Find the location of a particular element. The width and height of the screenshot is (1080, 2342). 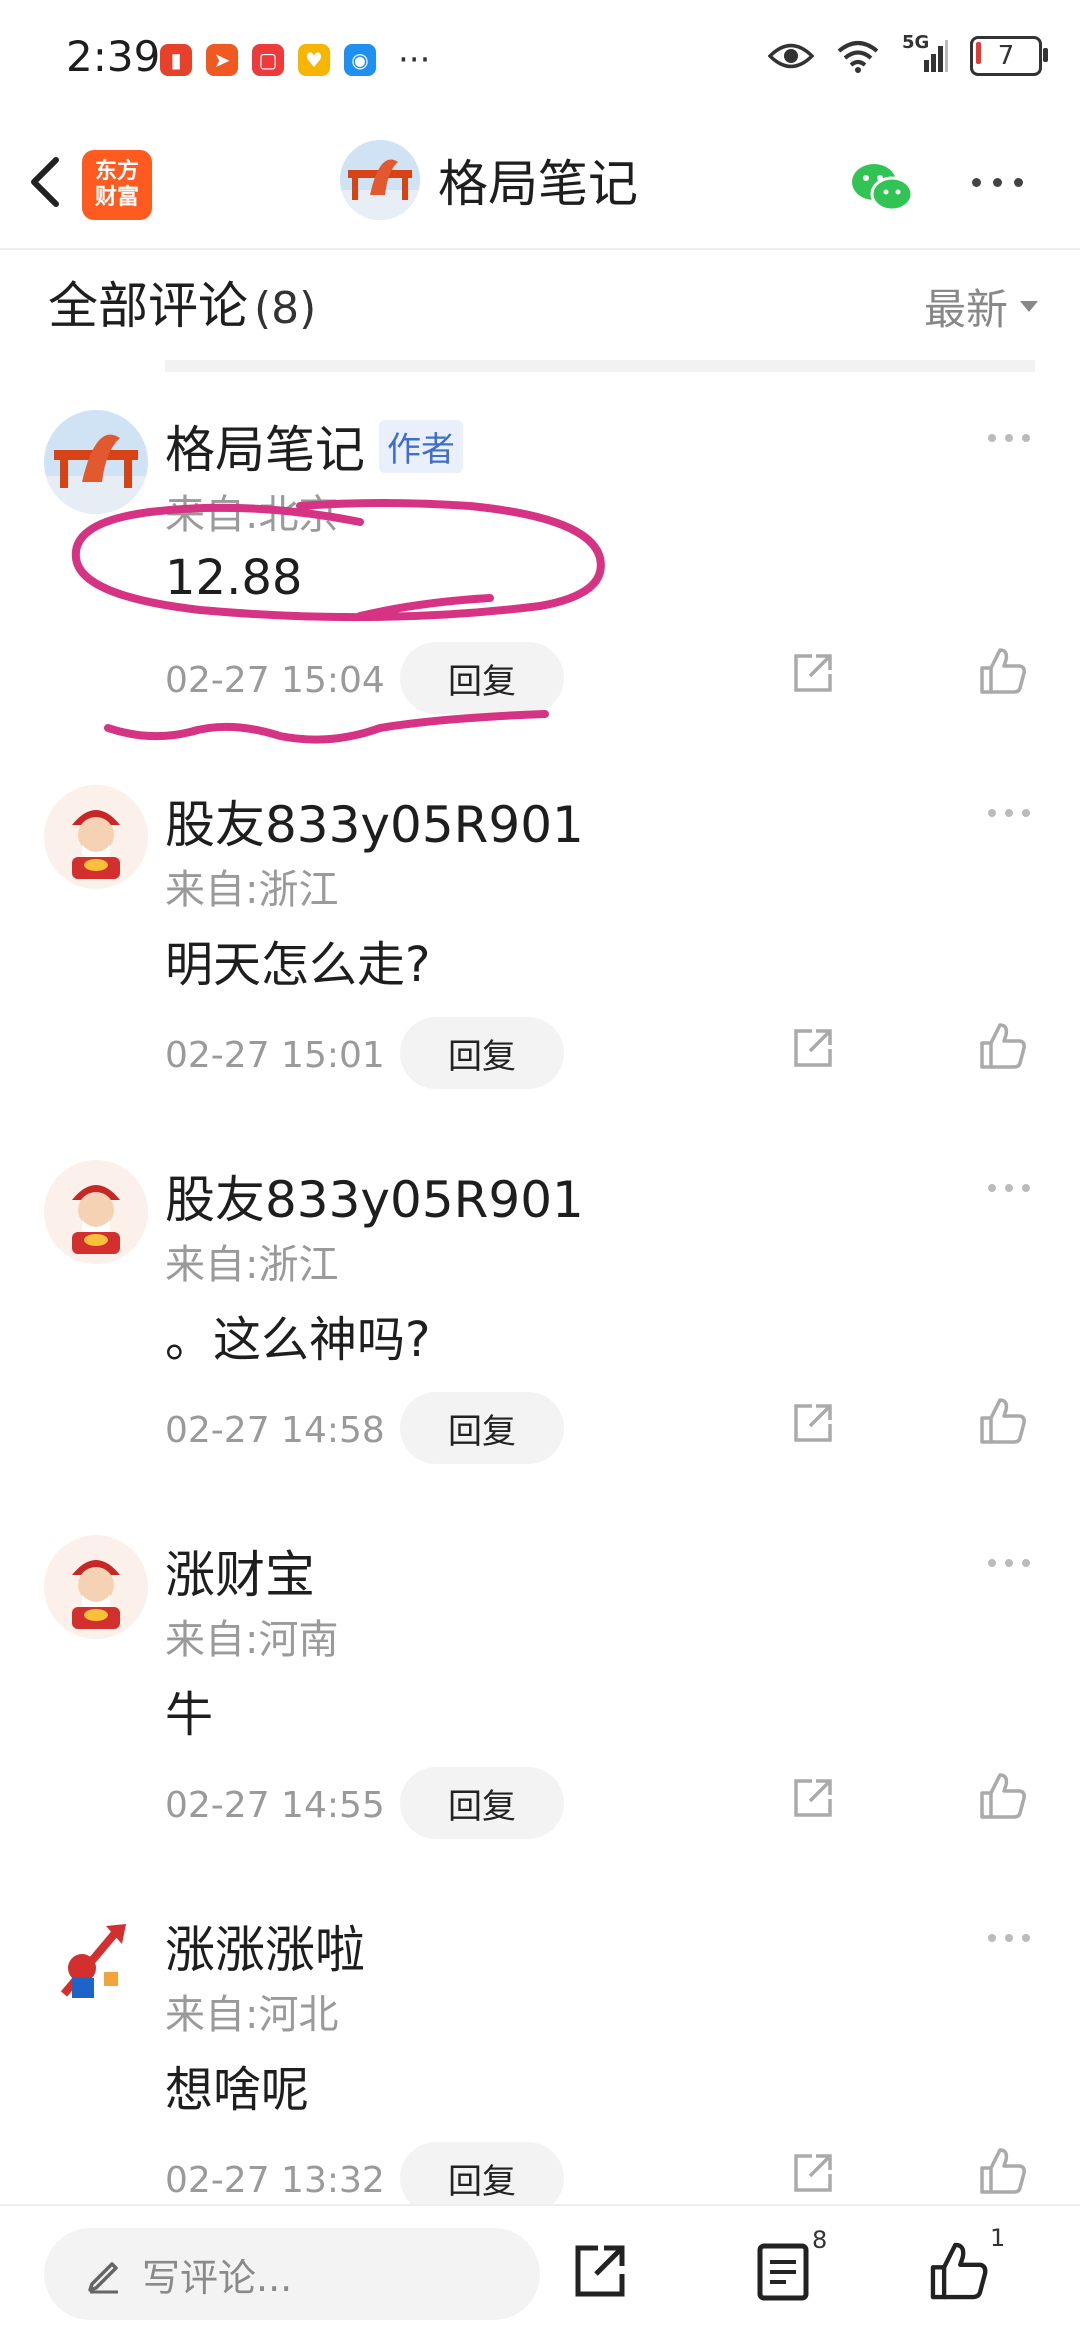

bottom-action-bar: 写评论... 8 1 is located at coordinates (540, 2273).